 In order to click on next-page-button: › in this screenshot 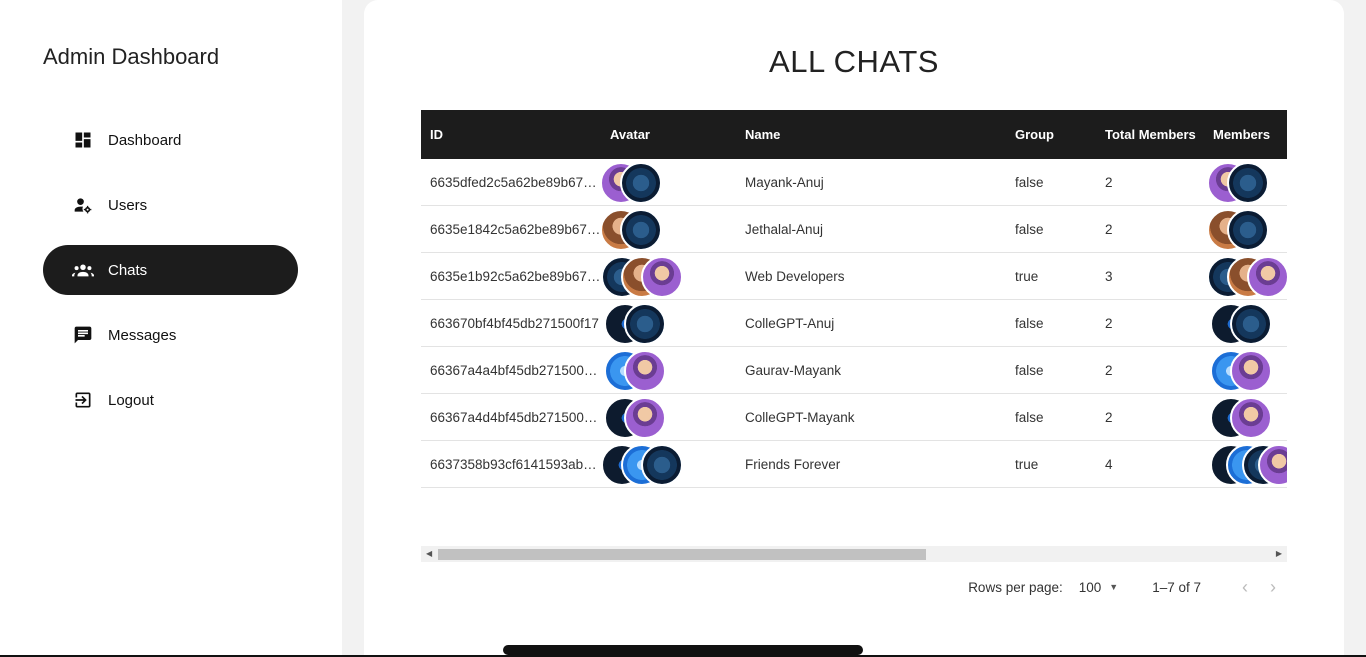, I will do `click(1273, 587)`.